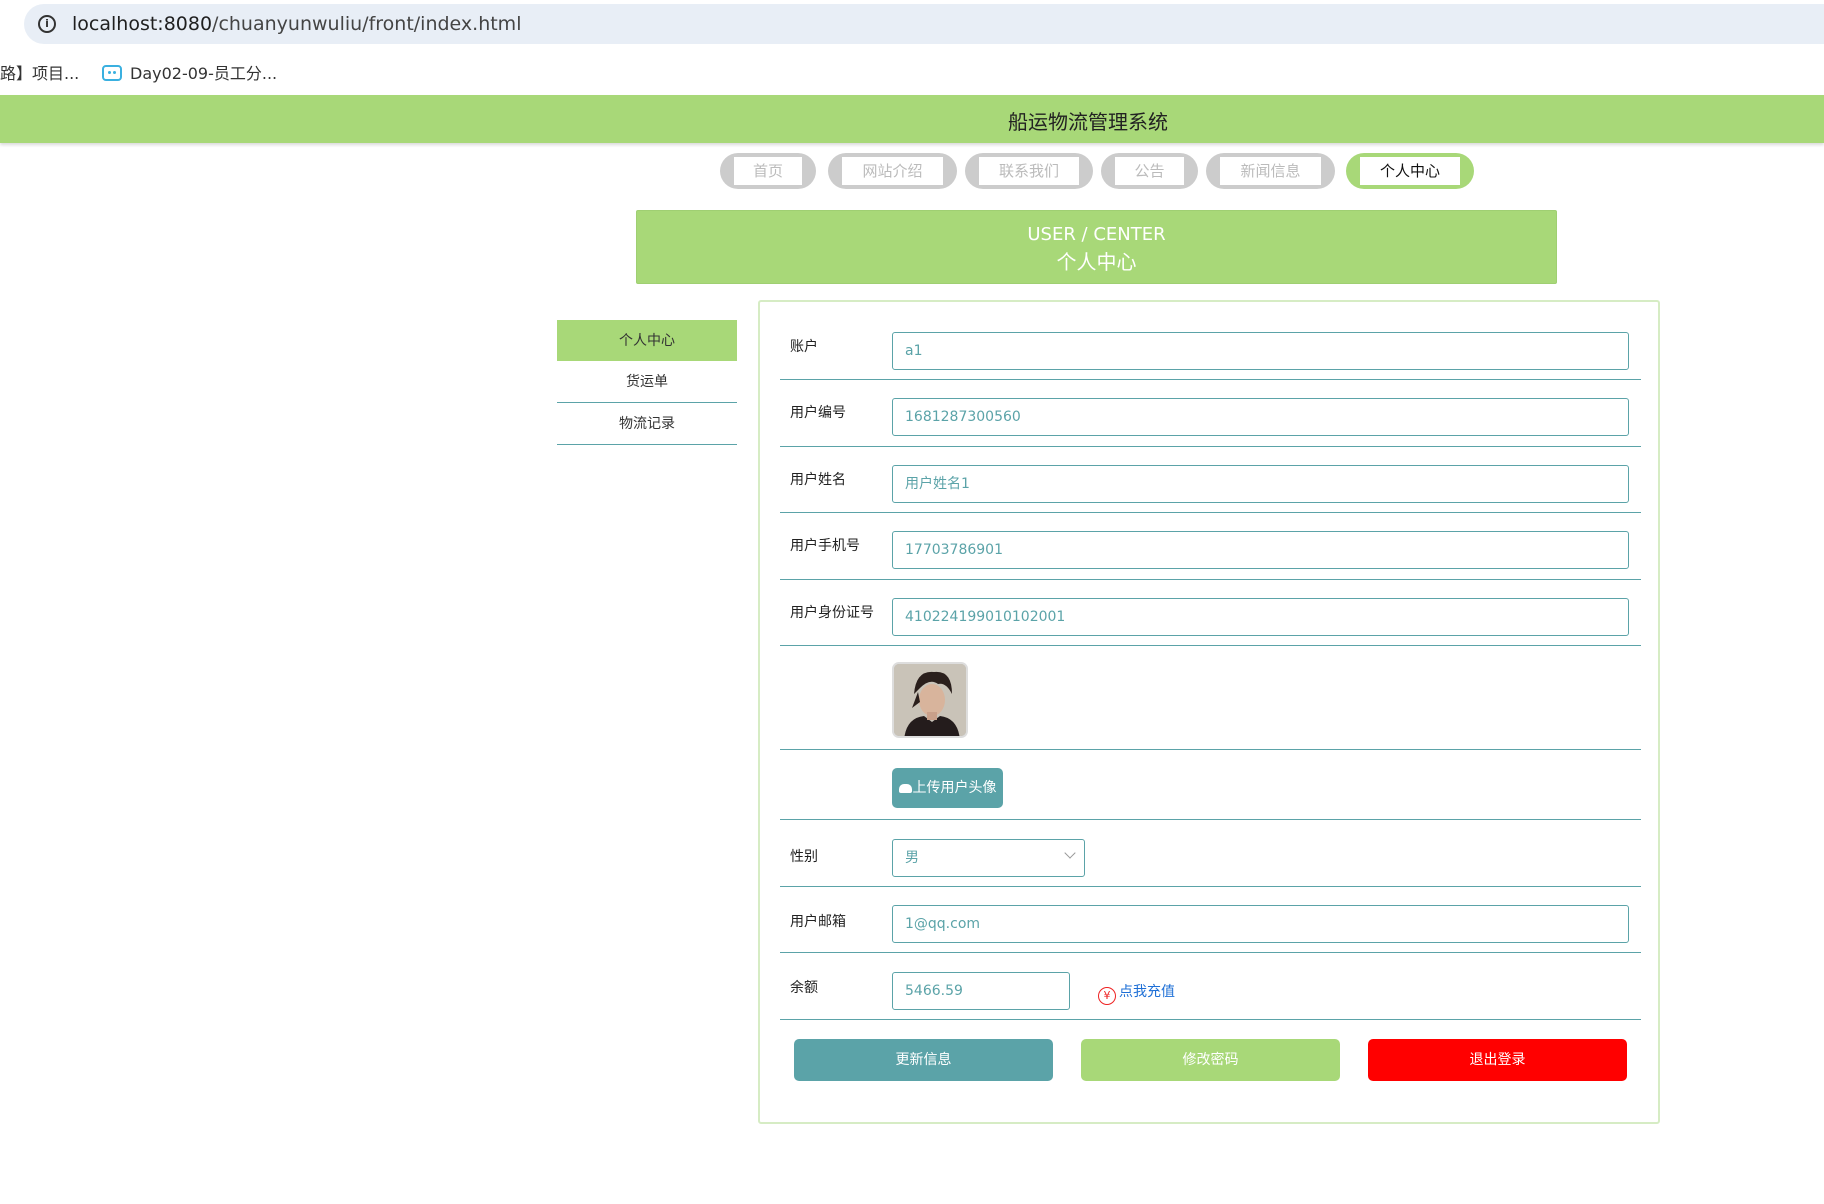 The image size is (1824, 1204). I want to click on upload-avatar-button: 上传用户头像, so click(947, 788).